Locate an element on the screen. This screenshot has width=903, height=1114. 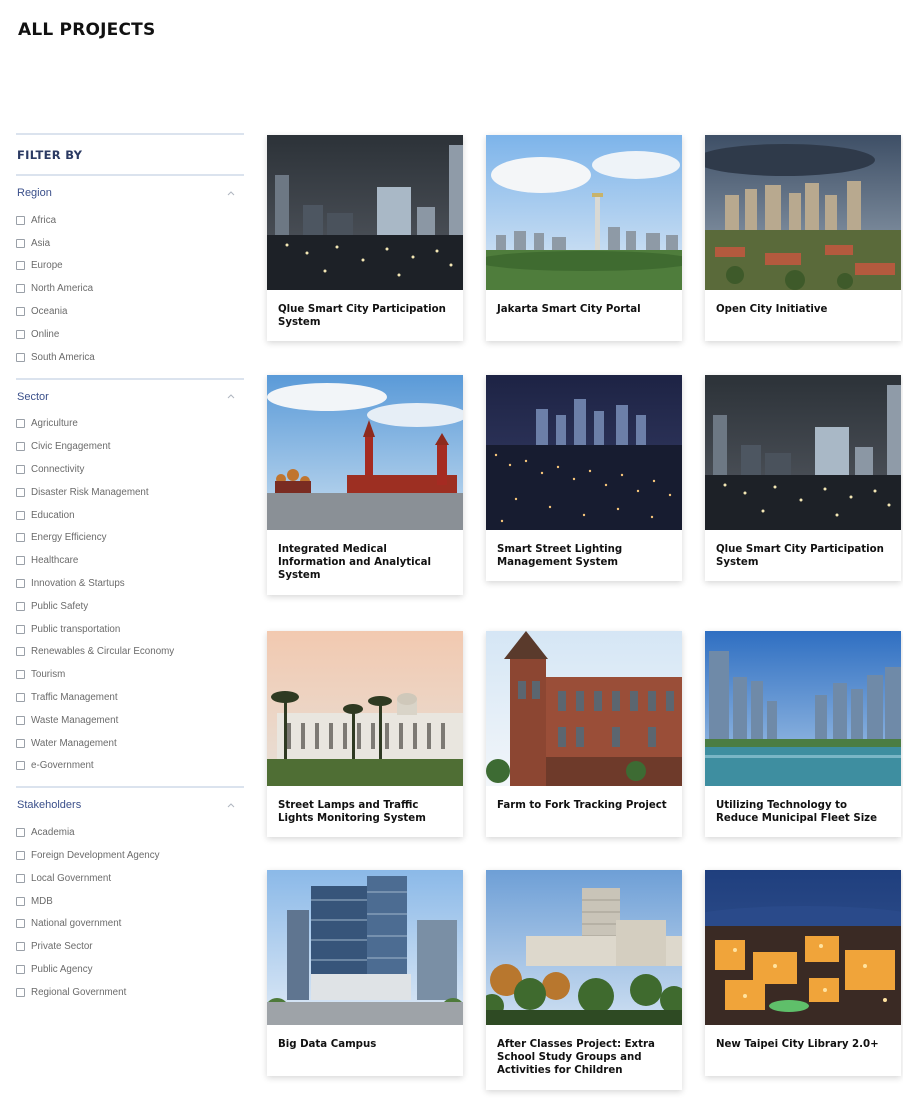
region-option: Oceania is located at coordinates (130, 311).